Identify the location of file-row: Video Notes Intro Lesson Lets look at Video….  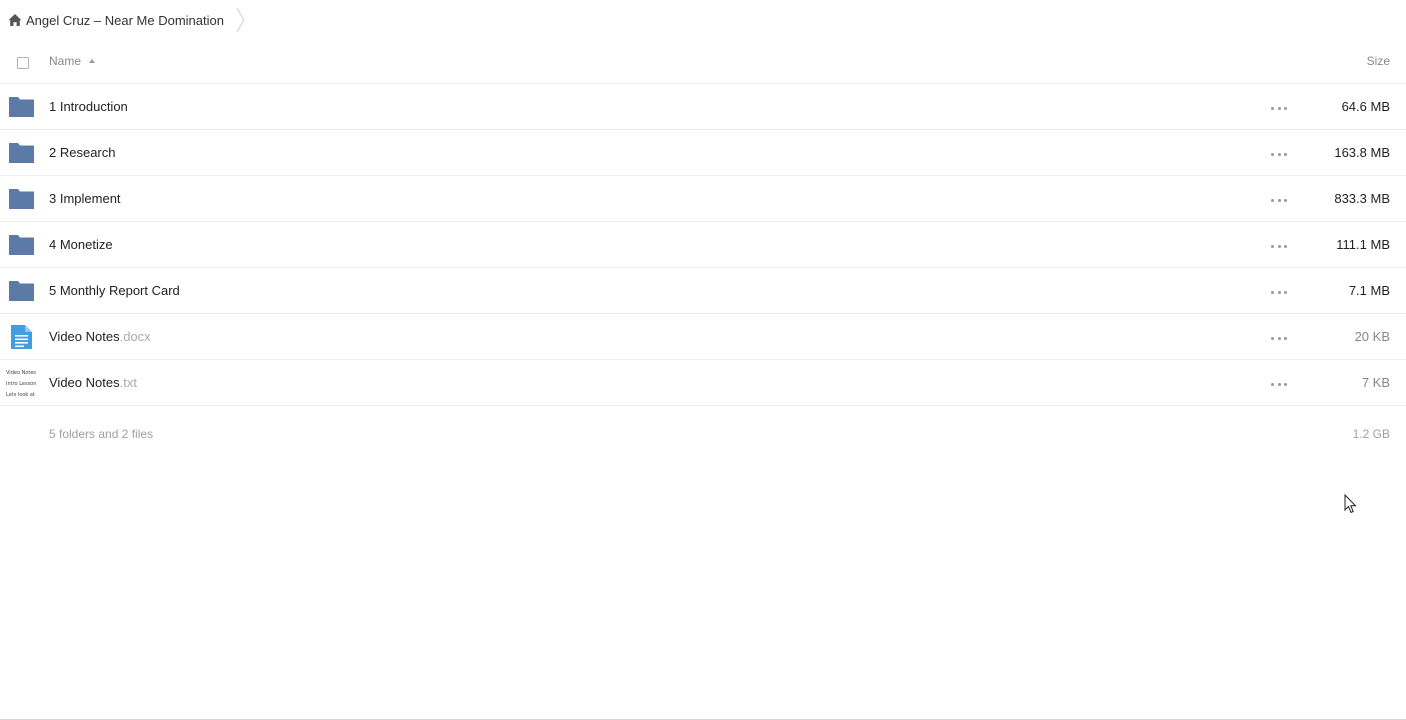
(703, 383).